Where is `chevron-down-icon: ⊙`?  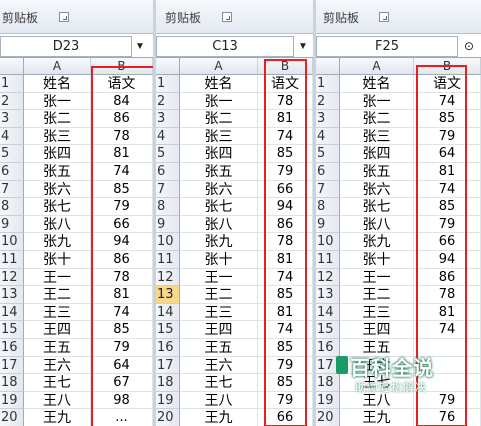
chevron-down-icon: ⊙ is located at coordinates (469, 46).